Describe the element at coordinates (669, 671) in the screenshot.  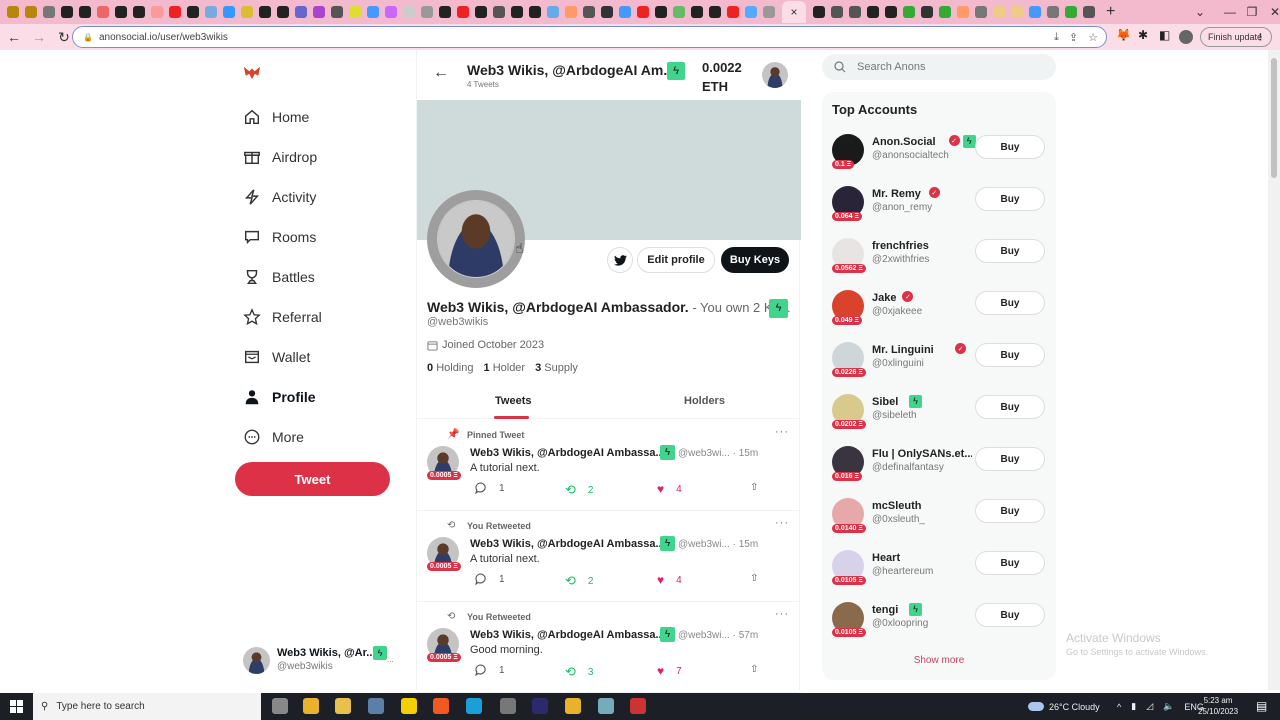
I see `like-button: ♥ 7` at that location.